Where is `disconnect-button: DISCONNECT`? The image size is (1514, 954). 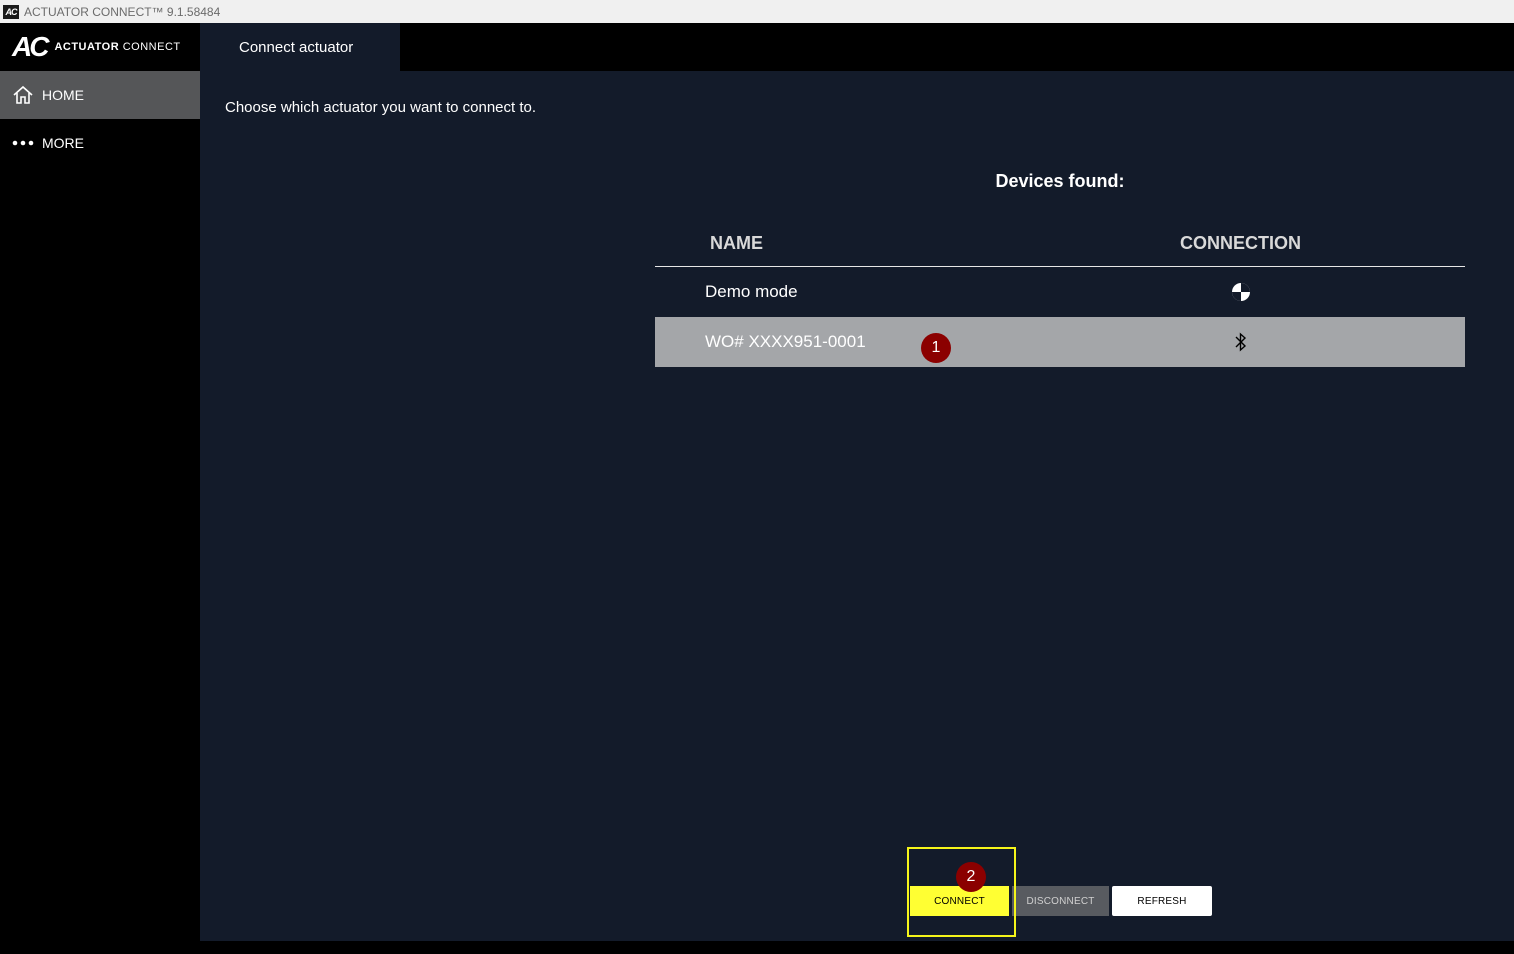
disconnect-button: DISCONNECT is located at coordinates (1060, 901).